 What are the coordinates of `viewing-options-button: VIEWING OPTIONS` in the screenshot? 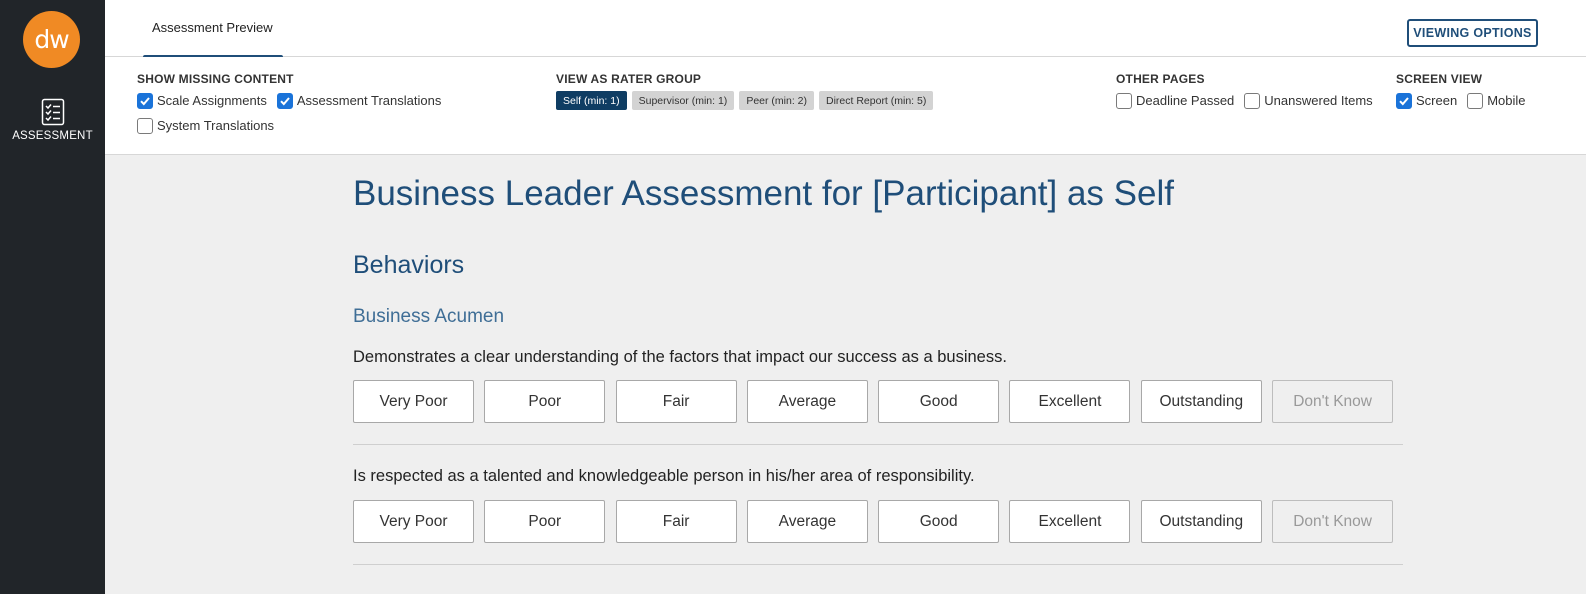 It's located at (1472, 33).